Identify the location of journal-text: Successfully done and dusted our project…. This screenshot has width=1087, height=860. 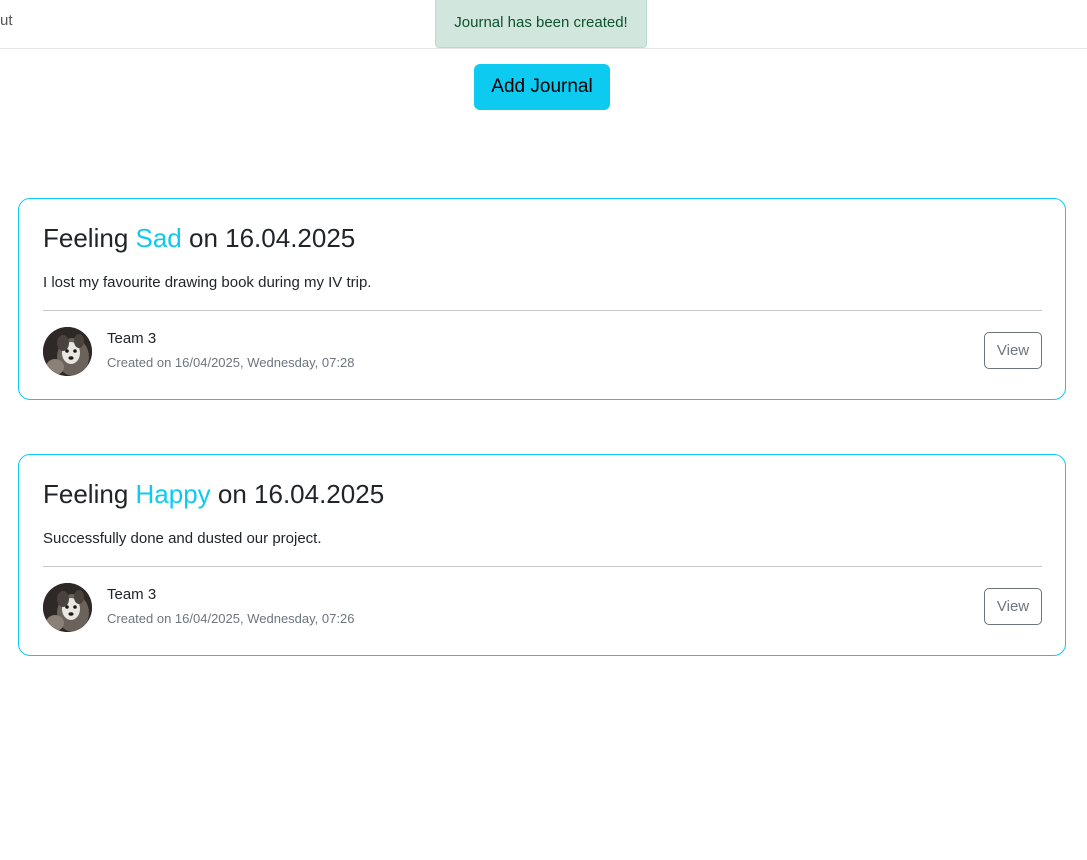
(182, 538).